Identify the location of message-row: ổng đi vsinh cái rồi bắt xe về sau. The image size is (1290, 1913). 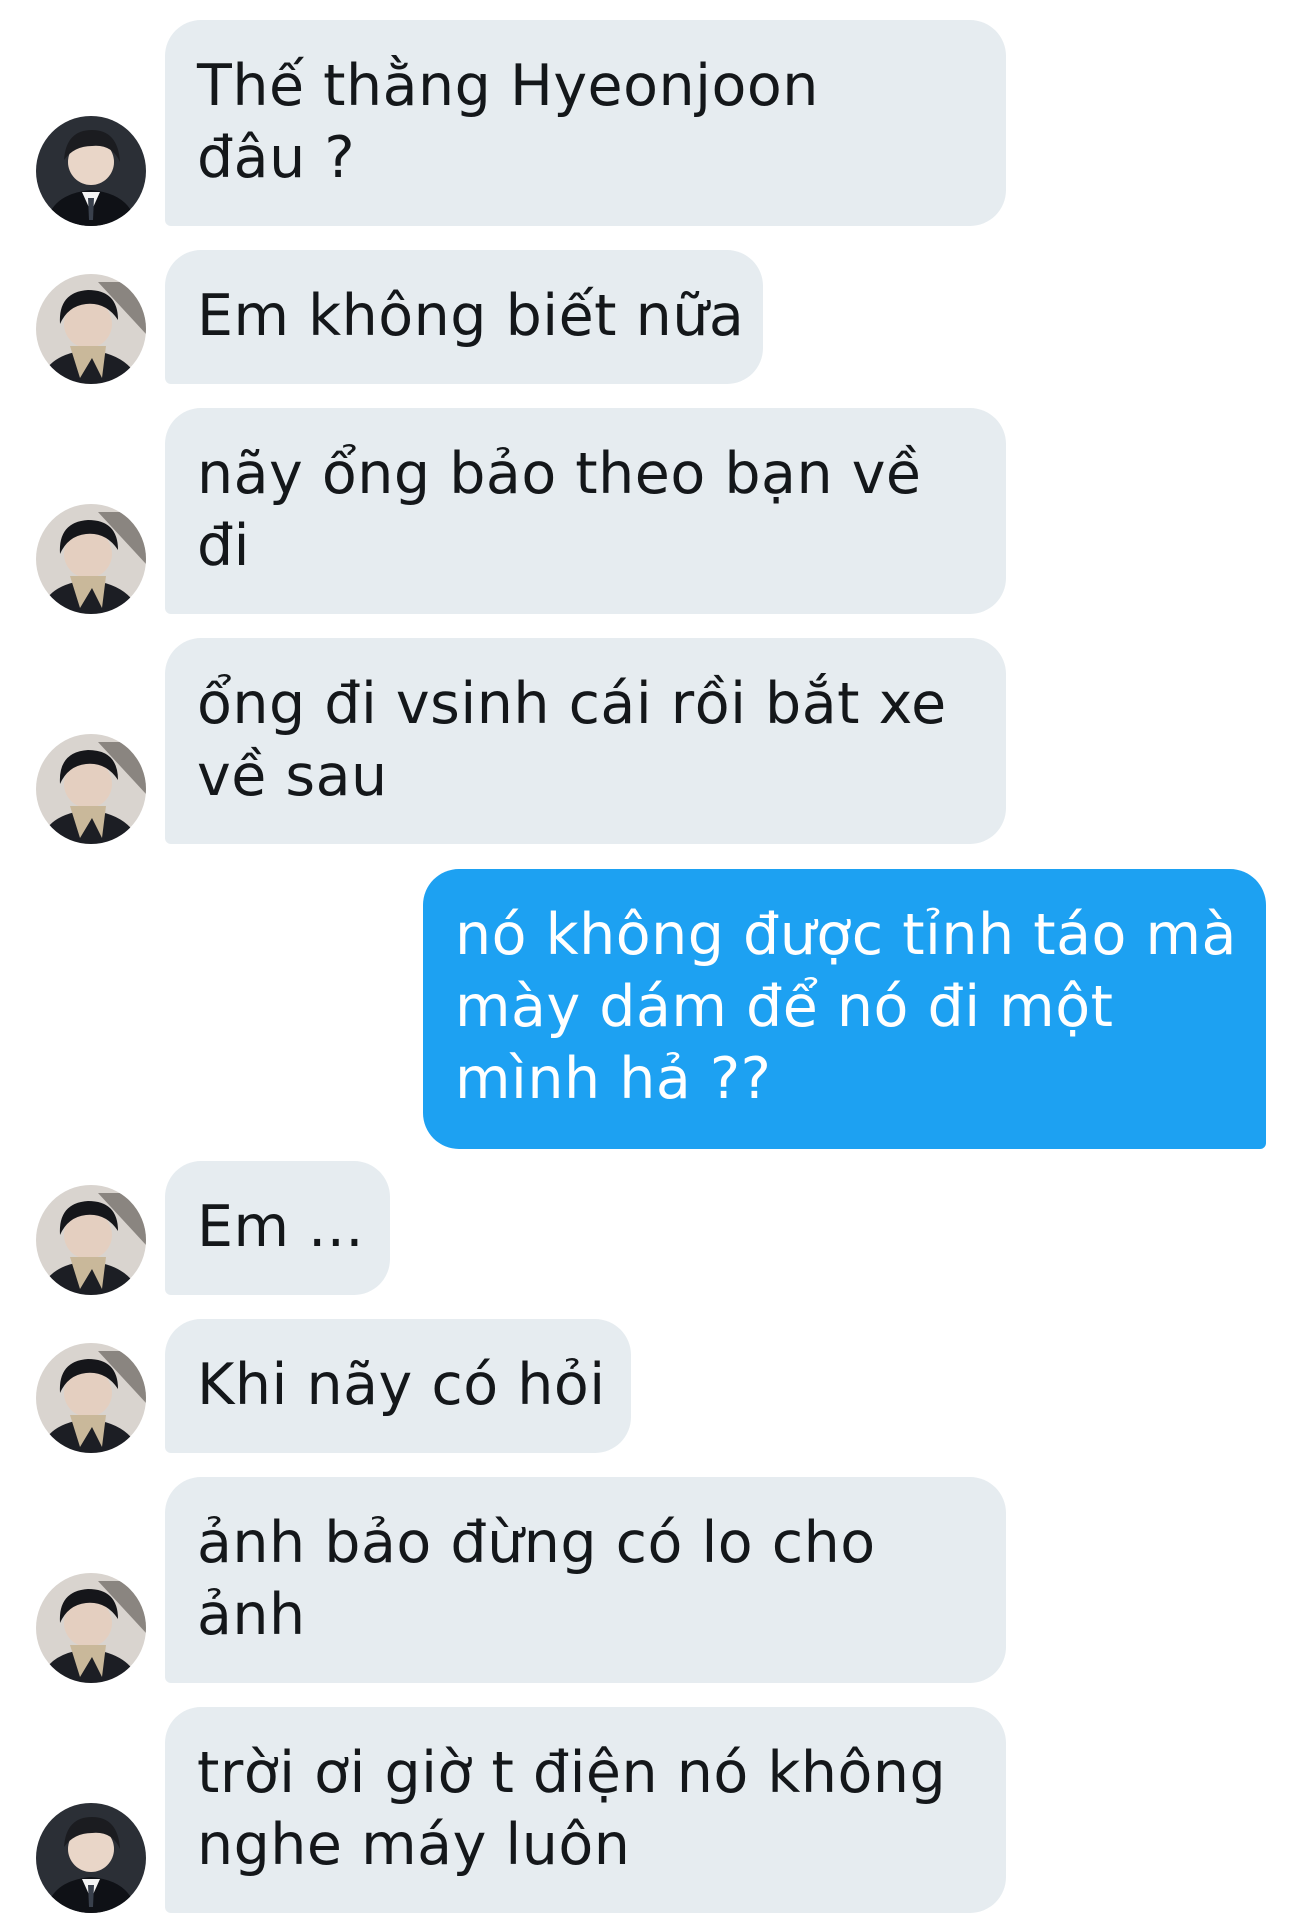
(645, 741).